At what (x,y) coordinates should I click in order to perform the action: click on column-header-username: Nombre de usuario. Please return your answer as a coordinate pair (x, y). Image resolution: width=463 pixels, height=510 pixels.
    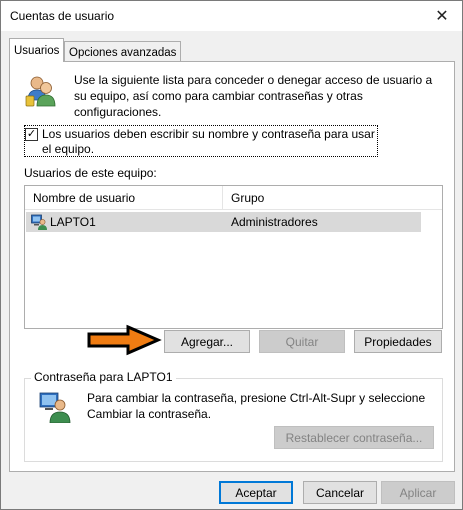
    Looking at the image, I should click on (124, 198).